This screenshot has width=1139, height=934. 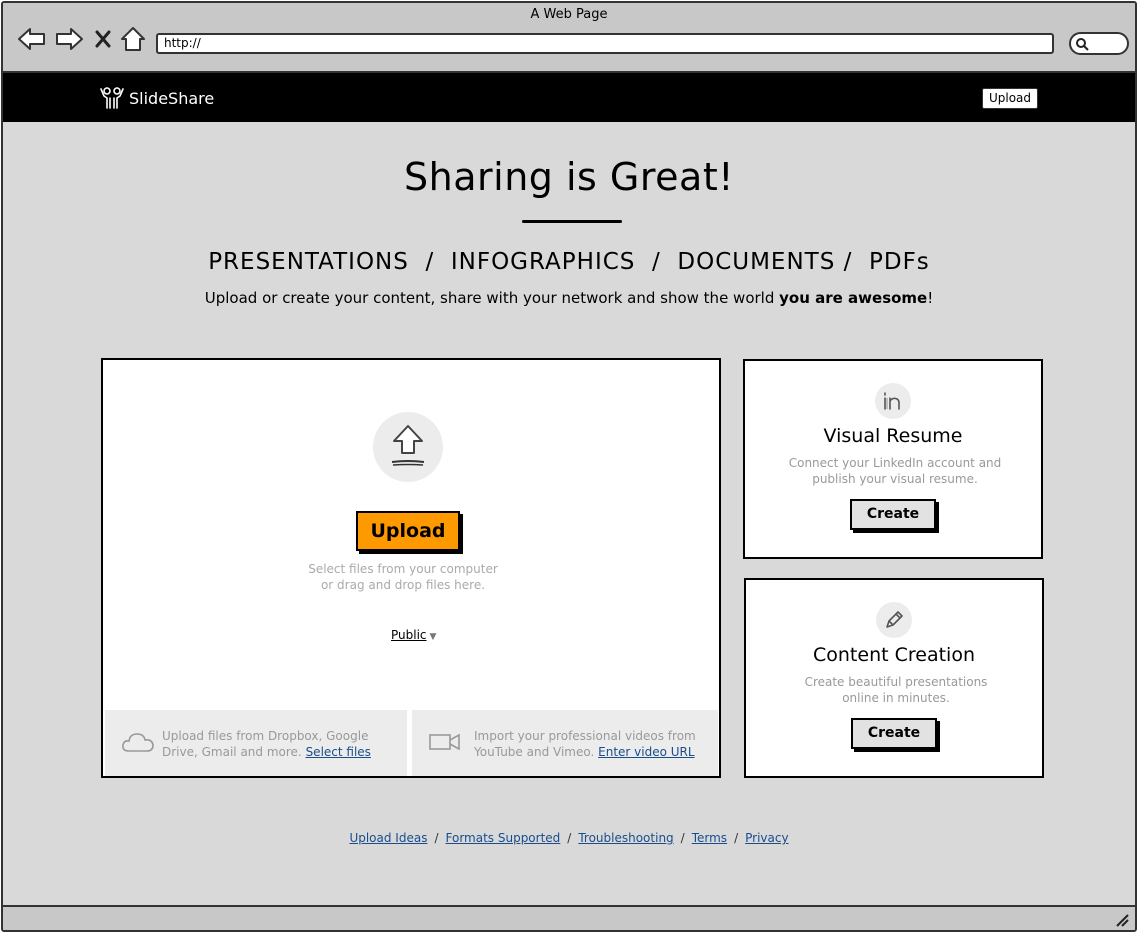 I want to click on enter-video-url-link: Enter video URL, so click(x=646, y=752).